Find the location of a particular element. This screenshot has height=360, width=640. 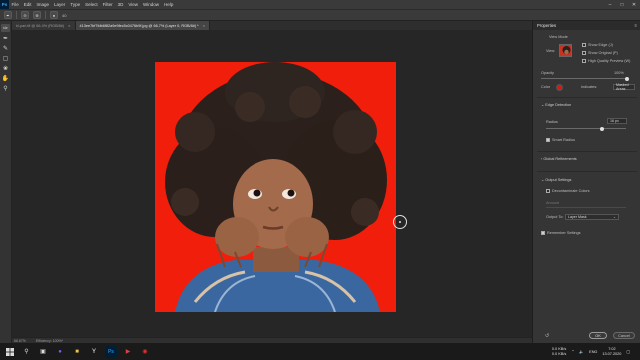

hand-tool-icon: ✋ is located at coordinates (5, 78).